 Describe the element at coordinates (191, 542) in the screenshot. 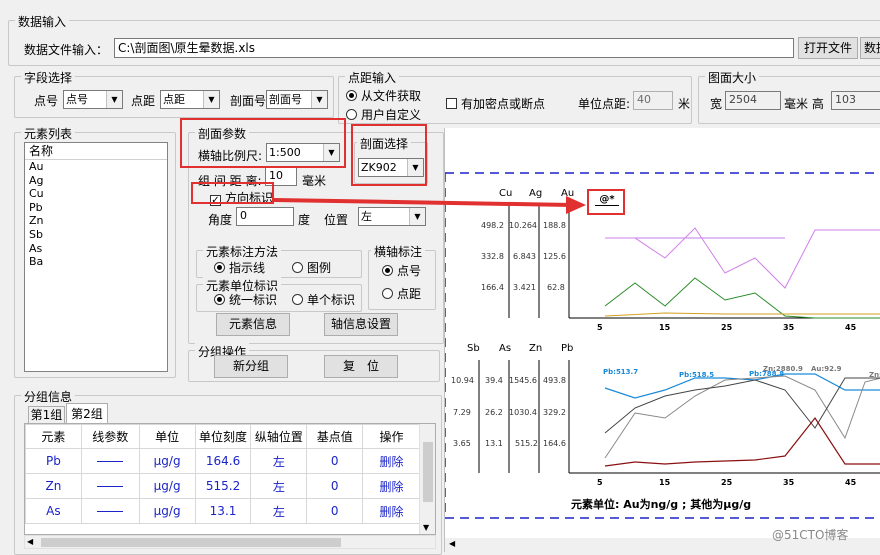

I see `h-scroll-thumb` at that location.